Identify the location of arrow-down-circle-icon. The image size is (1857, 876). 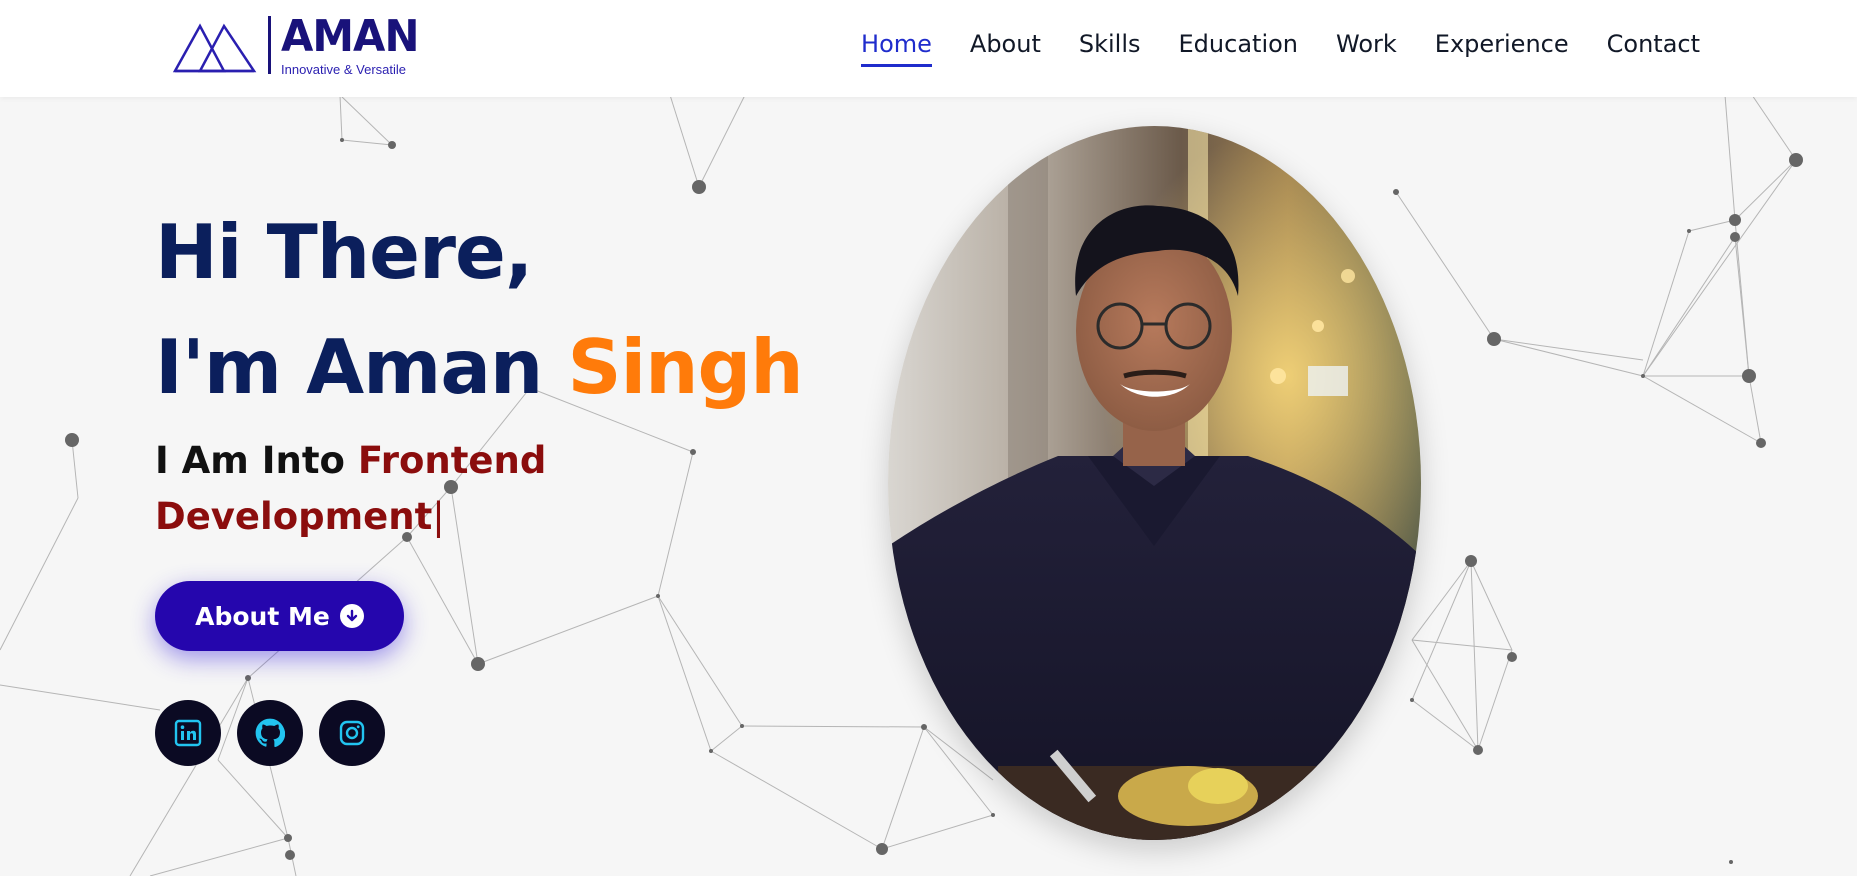
(351, 616).